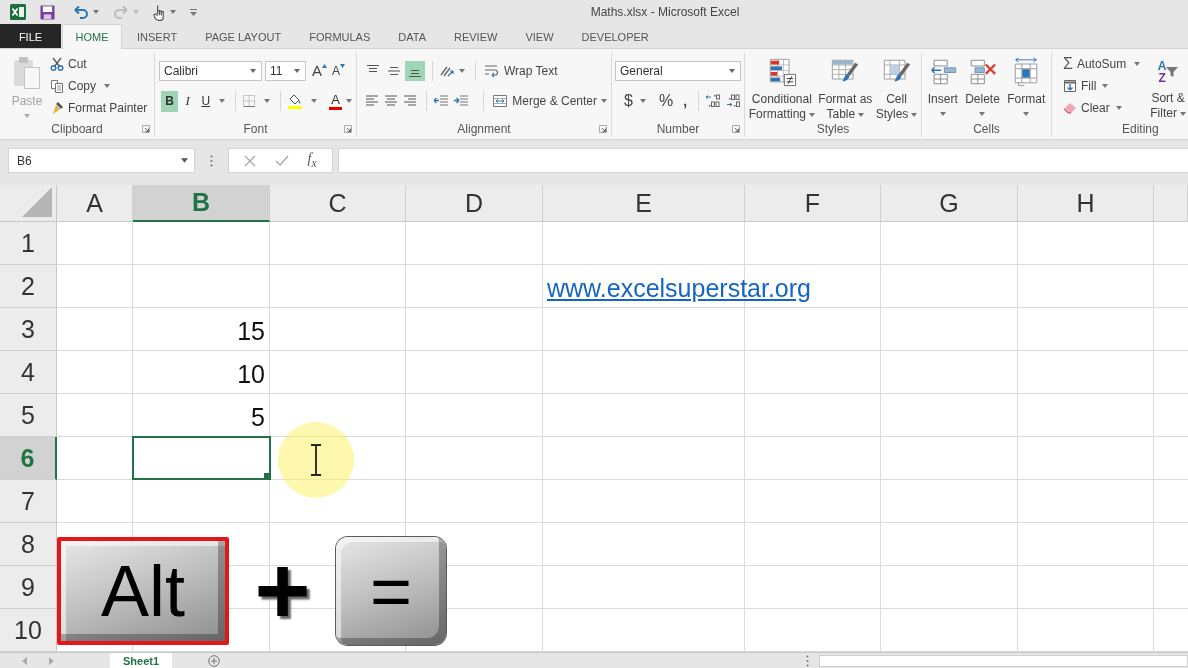 The height and width of the screenshot is (668, 1188). Describe the element at coordinates (1026, 87) in the screenshot. I see `format-cells-button: Format` at that location.